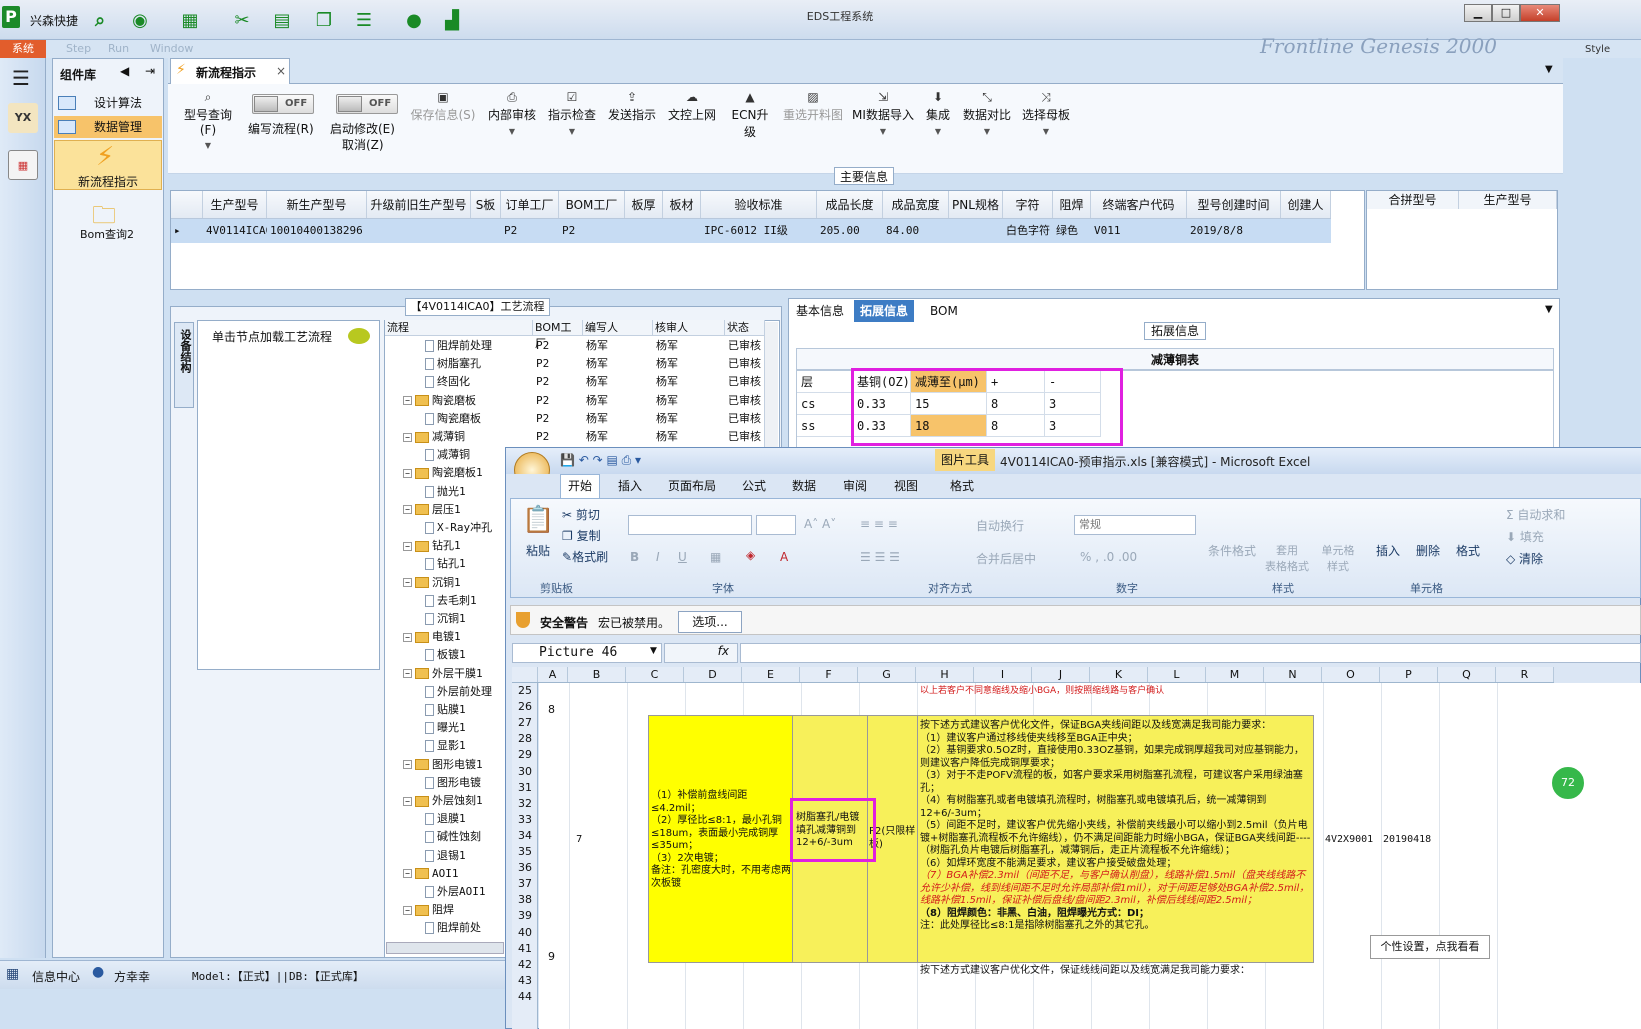  What do you see at coordinates (525, 674) in the screenshot?
I see `select-all-corner` at bounding box center [525, 674].